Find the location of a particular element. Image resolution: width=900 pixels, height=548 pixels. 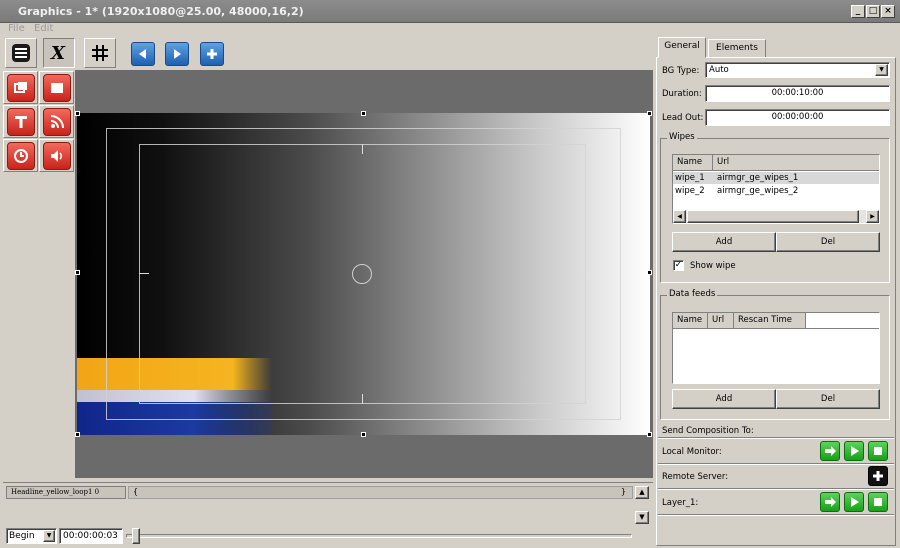

resize-handle-nw is located at coordinates (77, 113).